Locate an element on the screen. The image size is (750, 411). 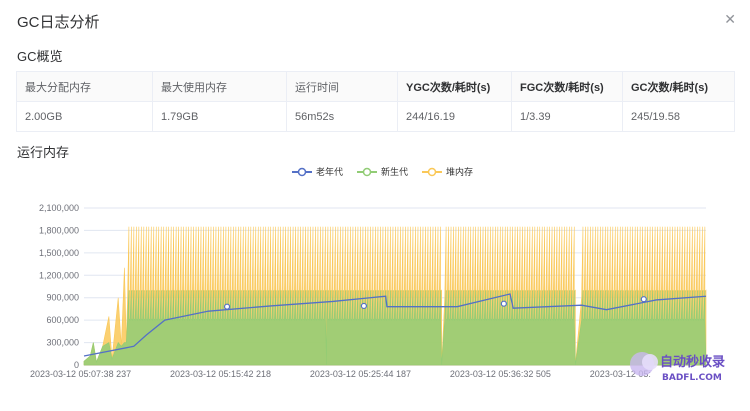
y-tick-label: 600,000 is located at coordinates (62, 320).